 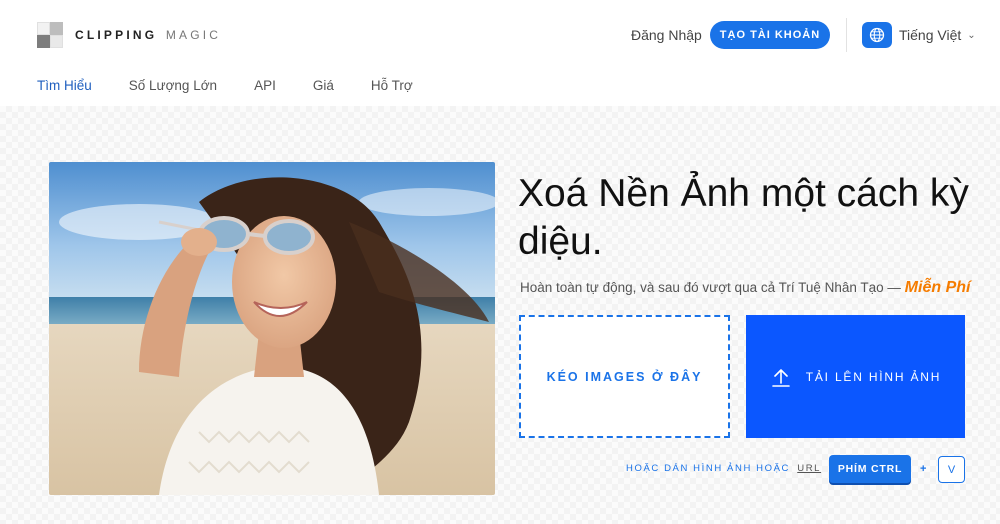 I want to click on language-selector: Tiếng Việt ⌄, so click(x=919, y=35).